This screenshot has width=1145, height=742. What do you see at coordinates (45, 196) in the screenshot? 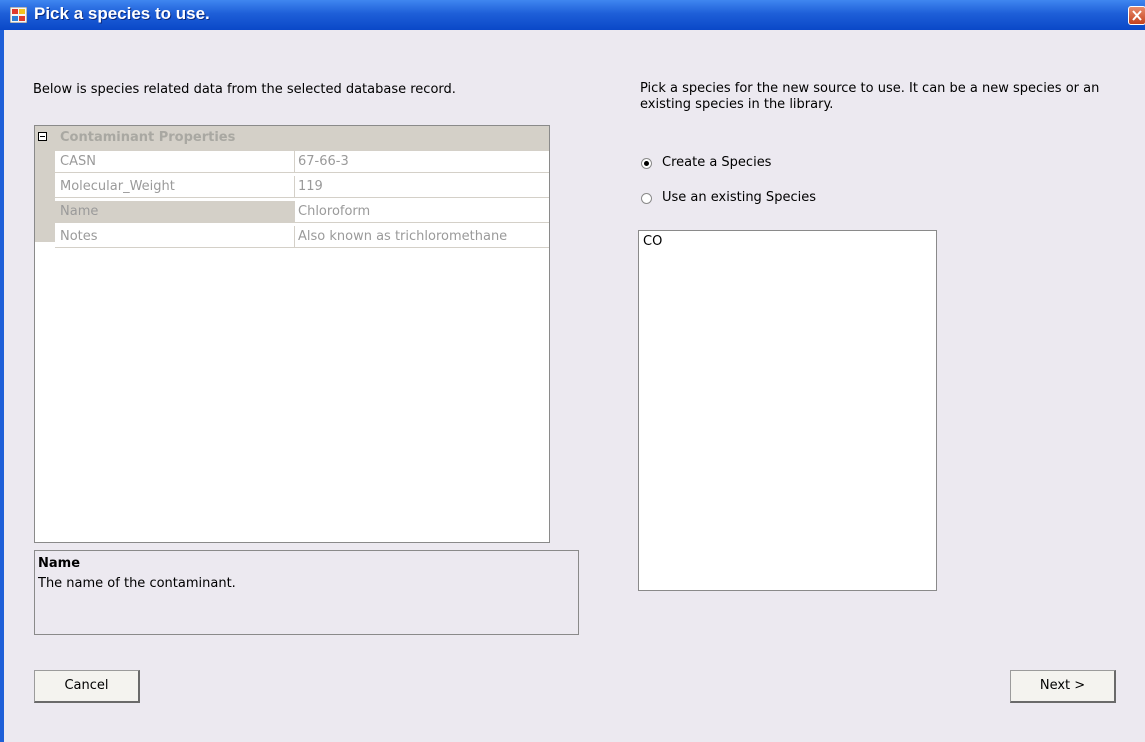
I see `property-grid-gutter` at bounding box center [45, 196].